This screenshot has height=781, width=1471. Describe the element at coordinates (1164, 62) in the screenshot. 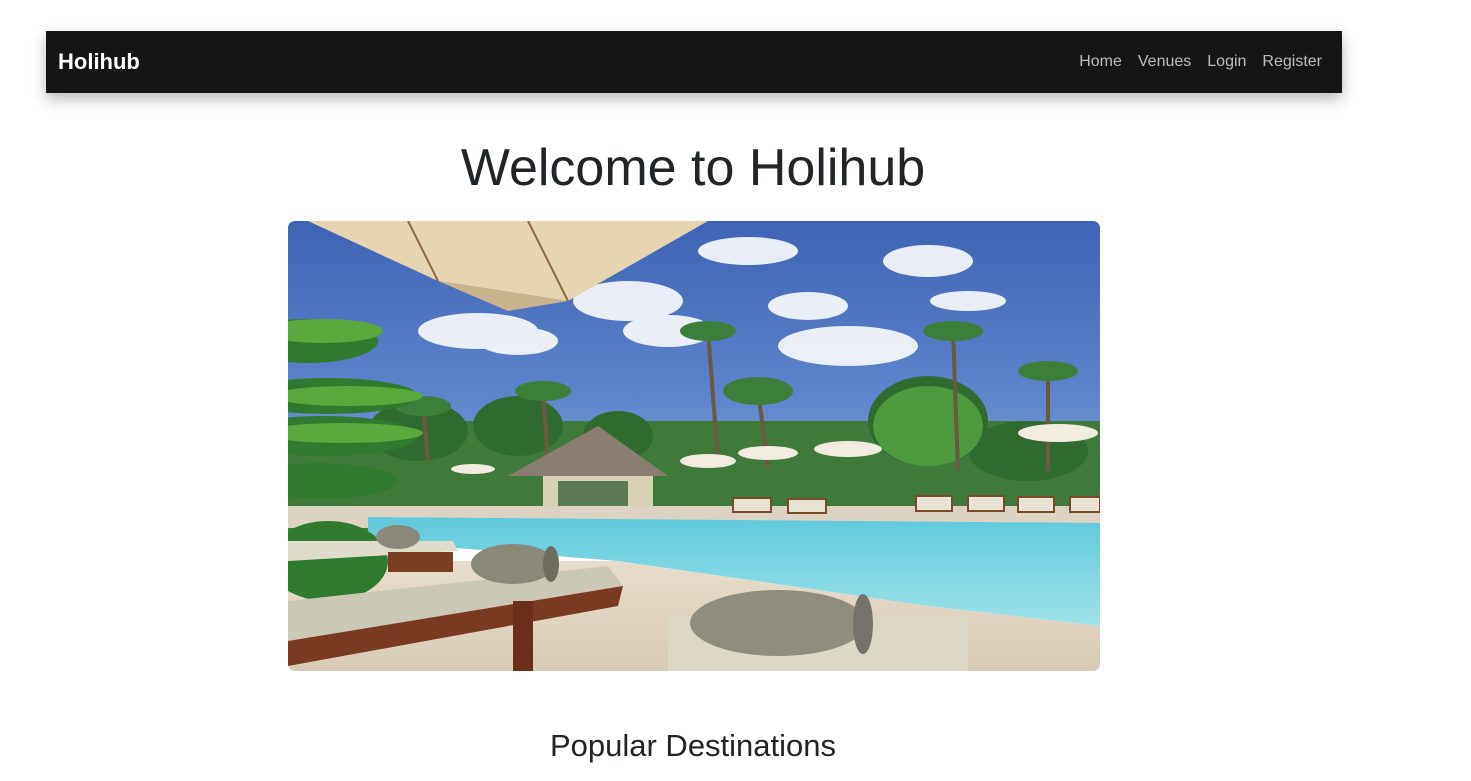

I see `nav-link-venues: Venues` at that location.